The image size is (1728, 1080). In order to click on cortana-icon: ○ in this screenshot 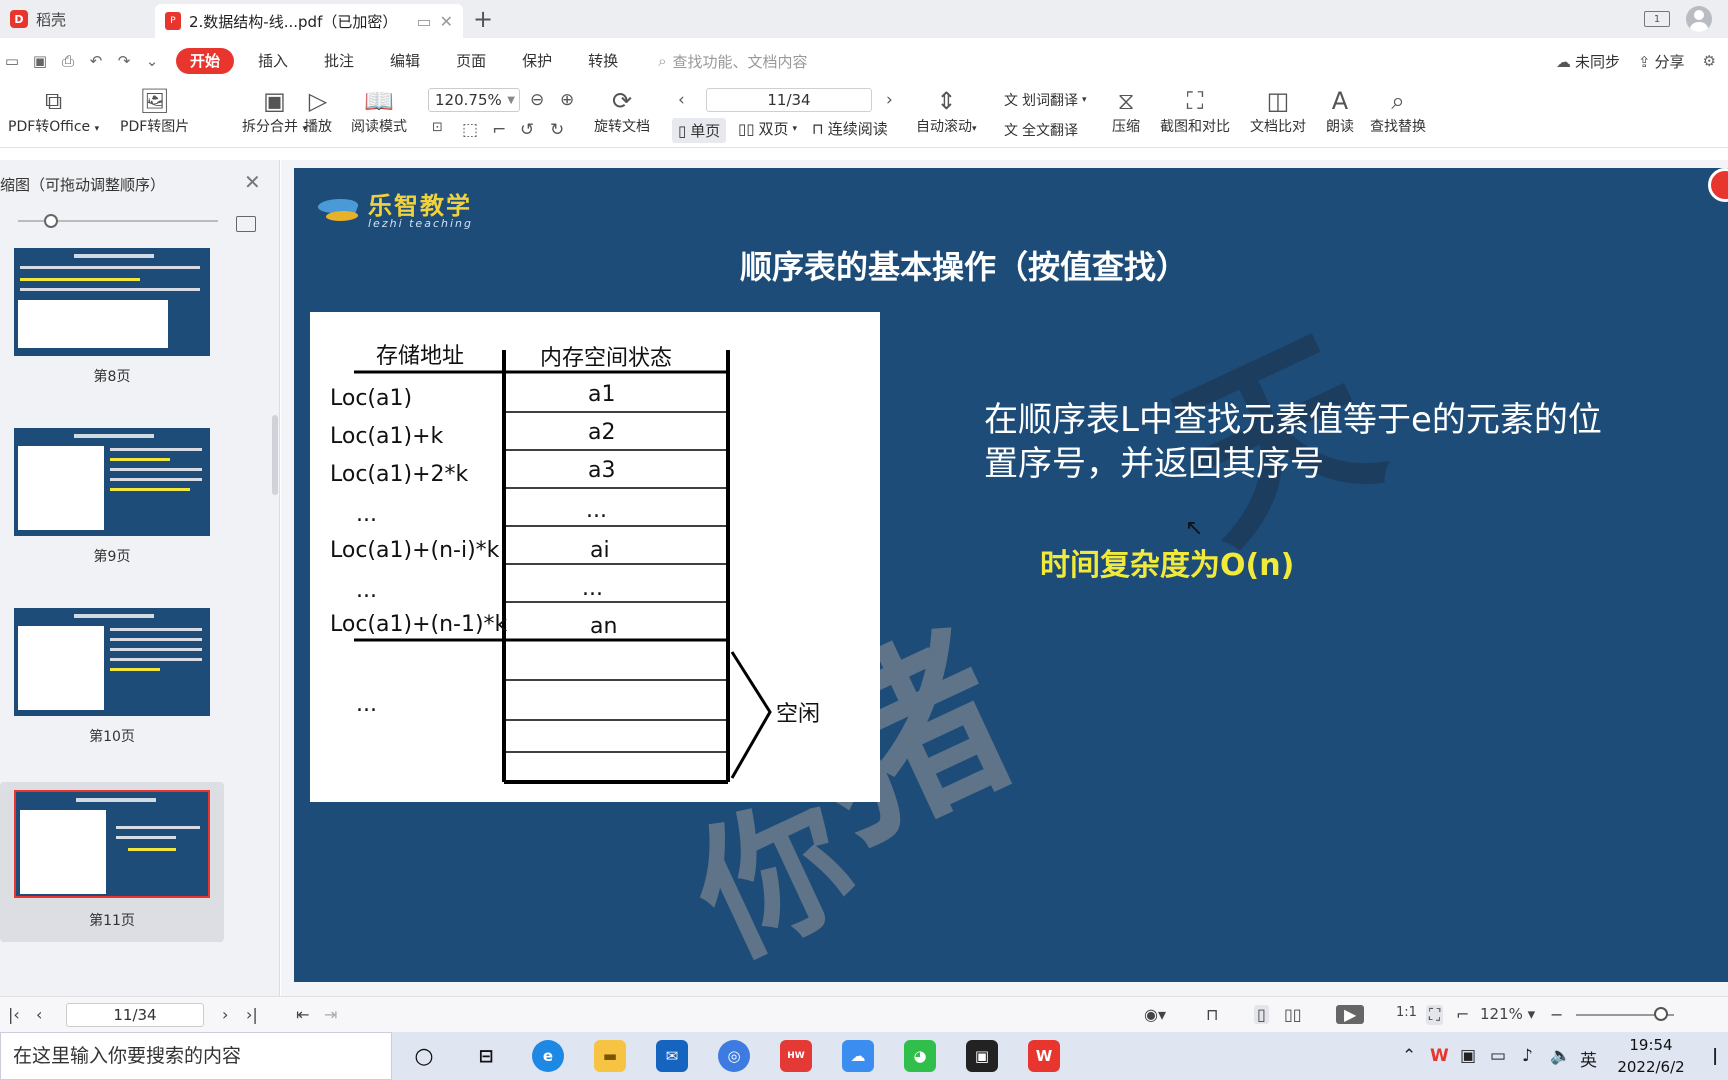, I will do `click(424, 1056)`.